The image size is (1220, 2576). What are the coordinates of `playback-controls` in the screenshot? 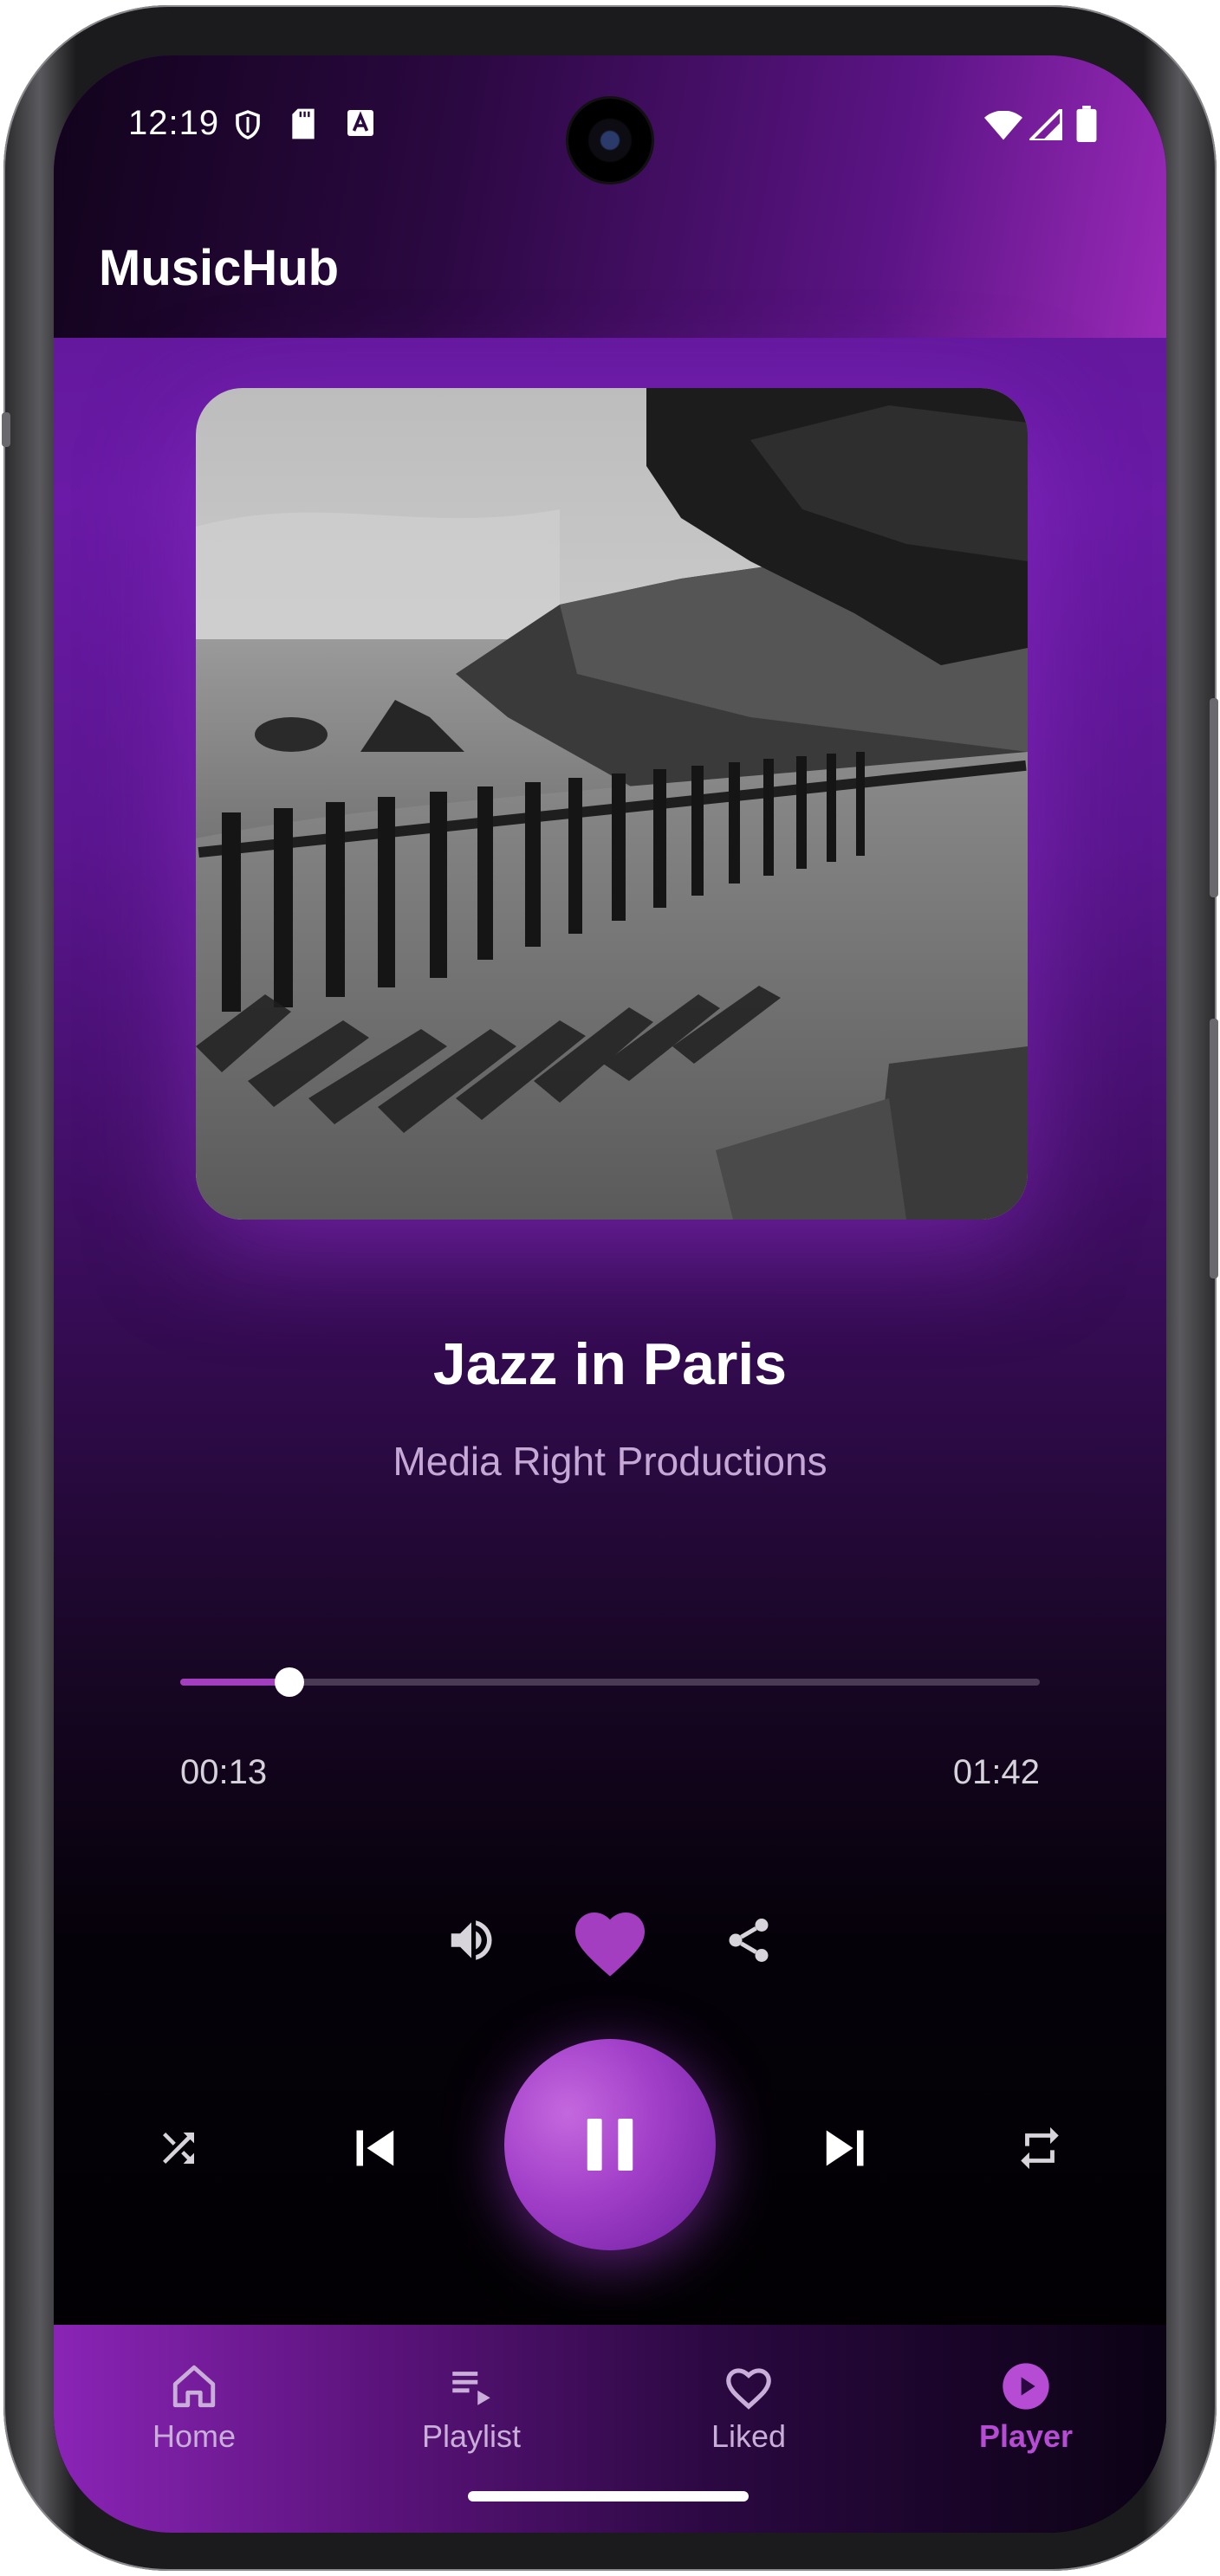 It's located at (610, 2146).